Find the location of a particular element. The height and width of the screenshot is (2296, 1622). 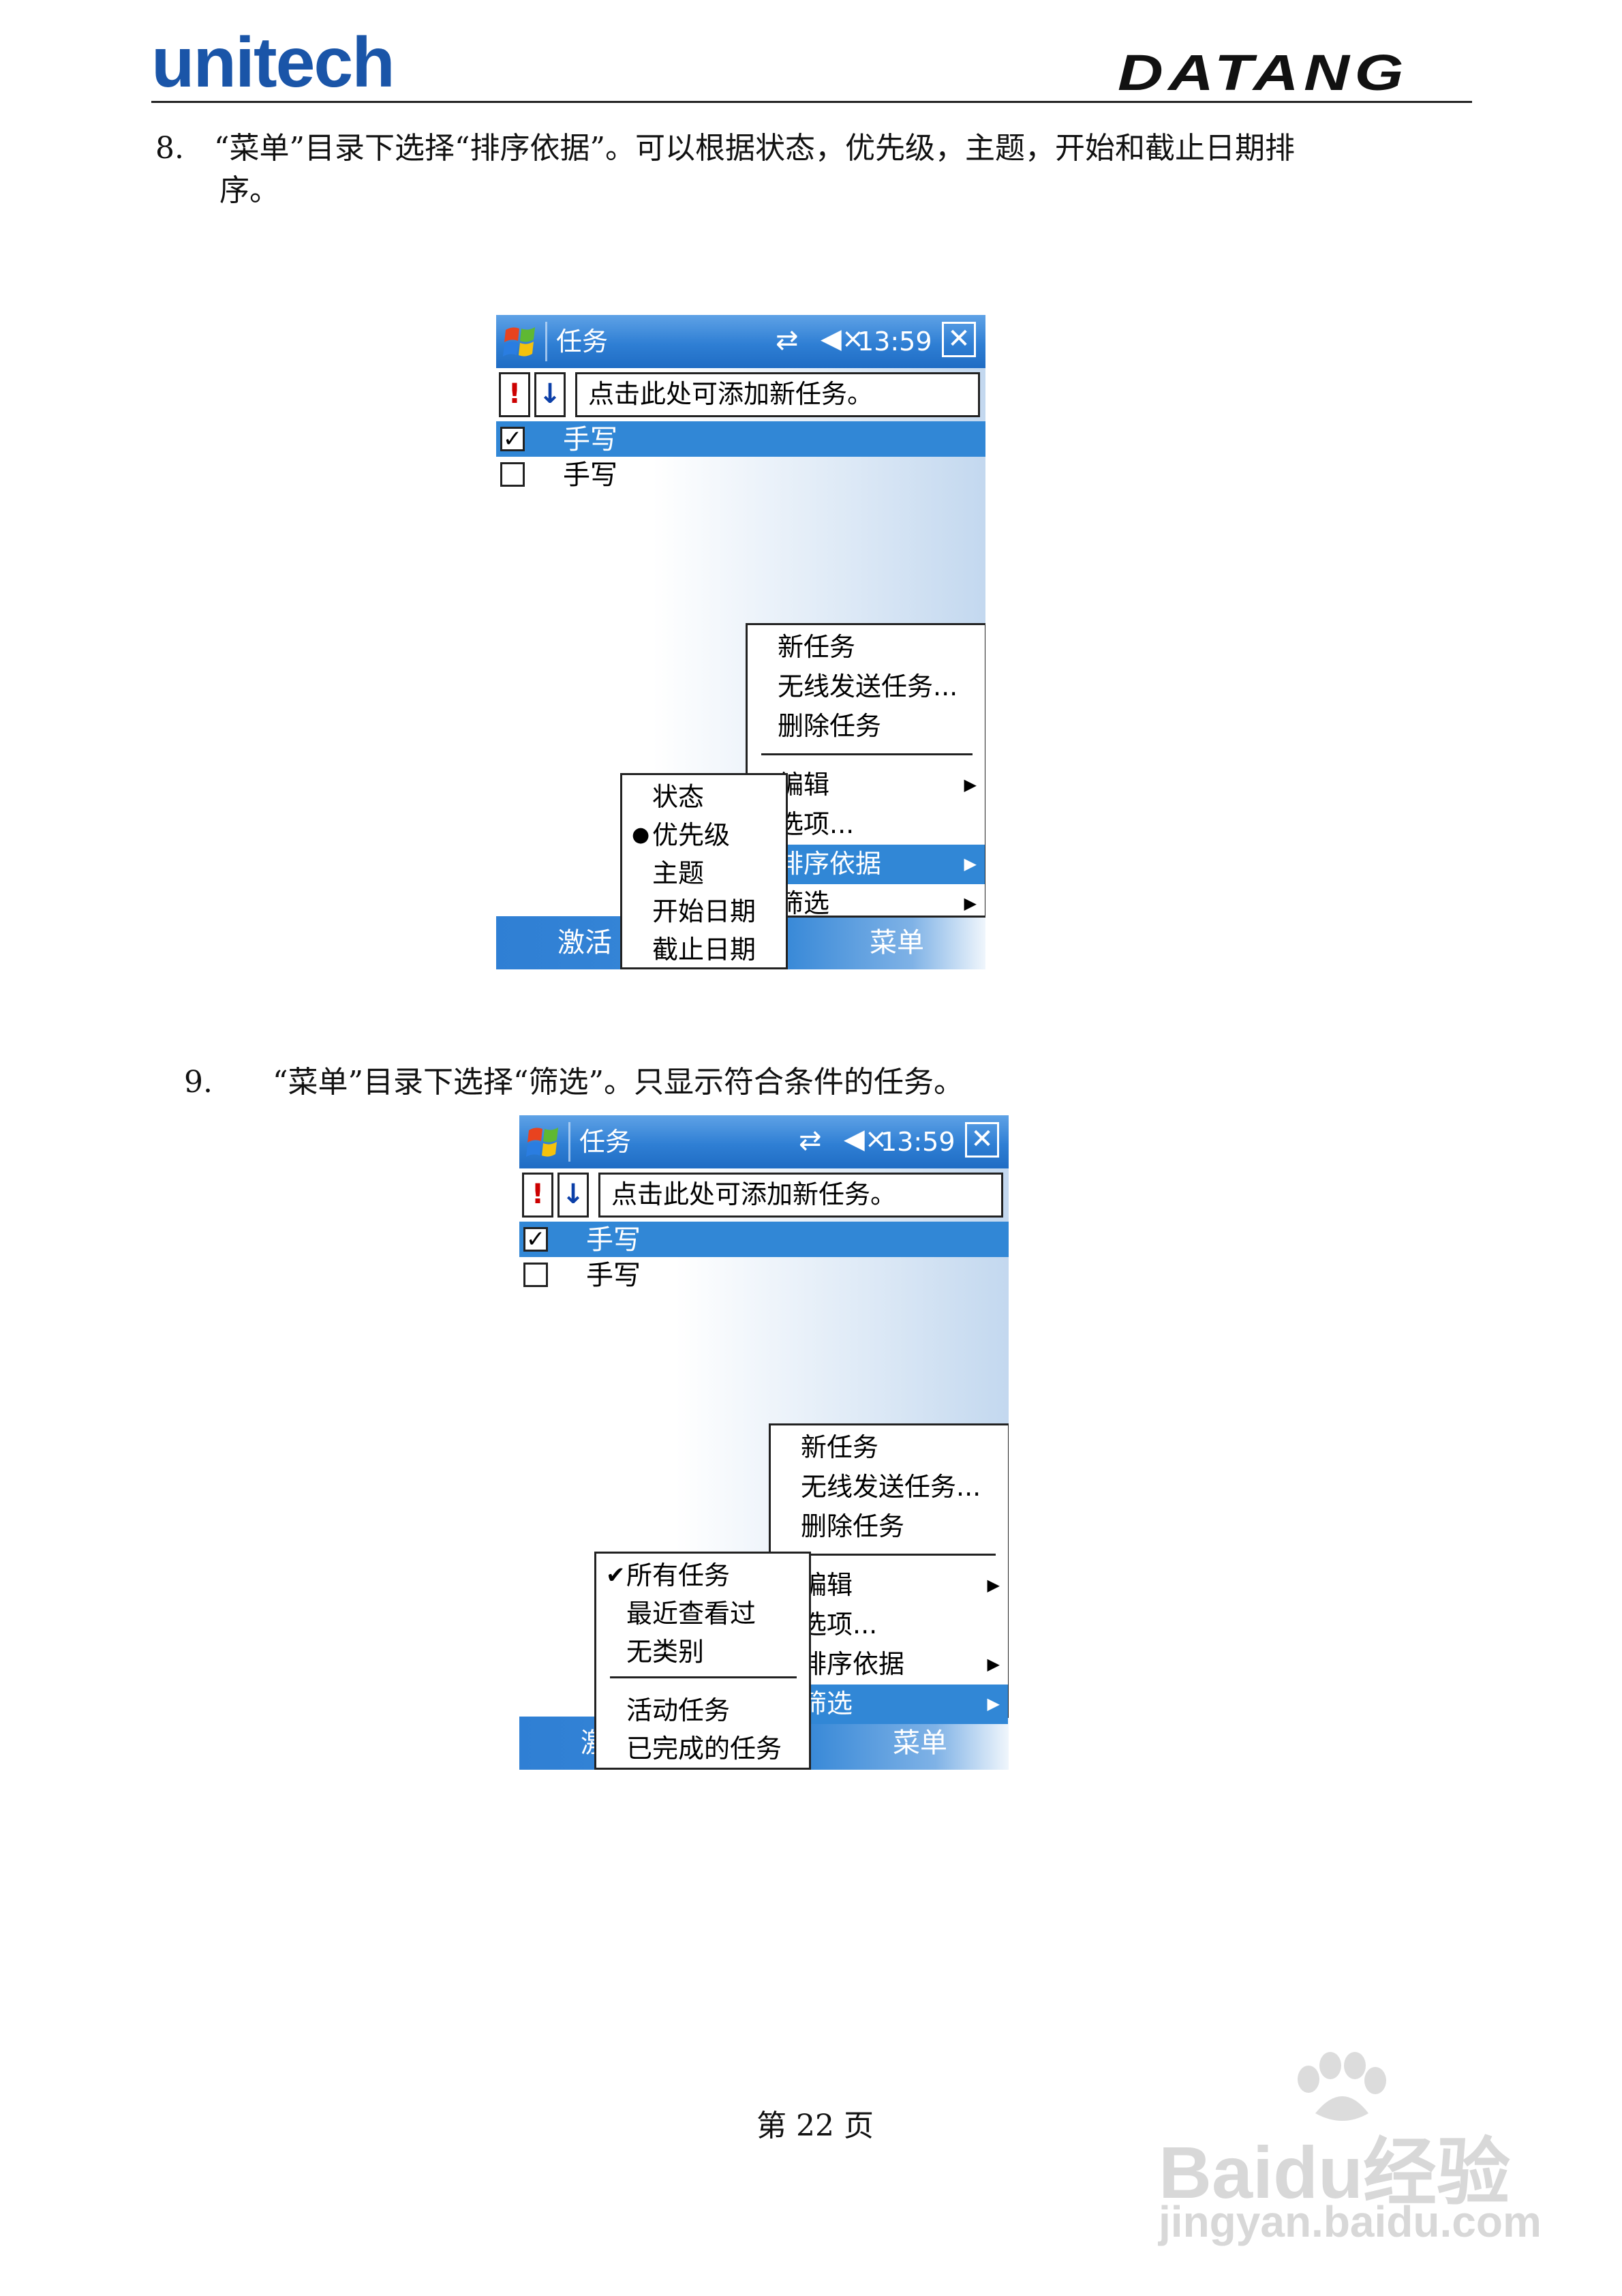

filter-option-completed-tasks: 已完成的任务 is located at coordinates (702, 1749).